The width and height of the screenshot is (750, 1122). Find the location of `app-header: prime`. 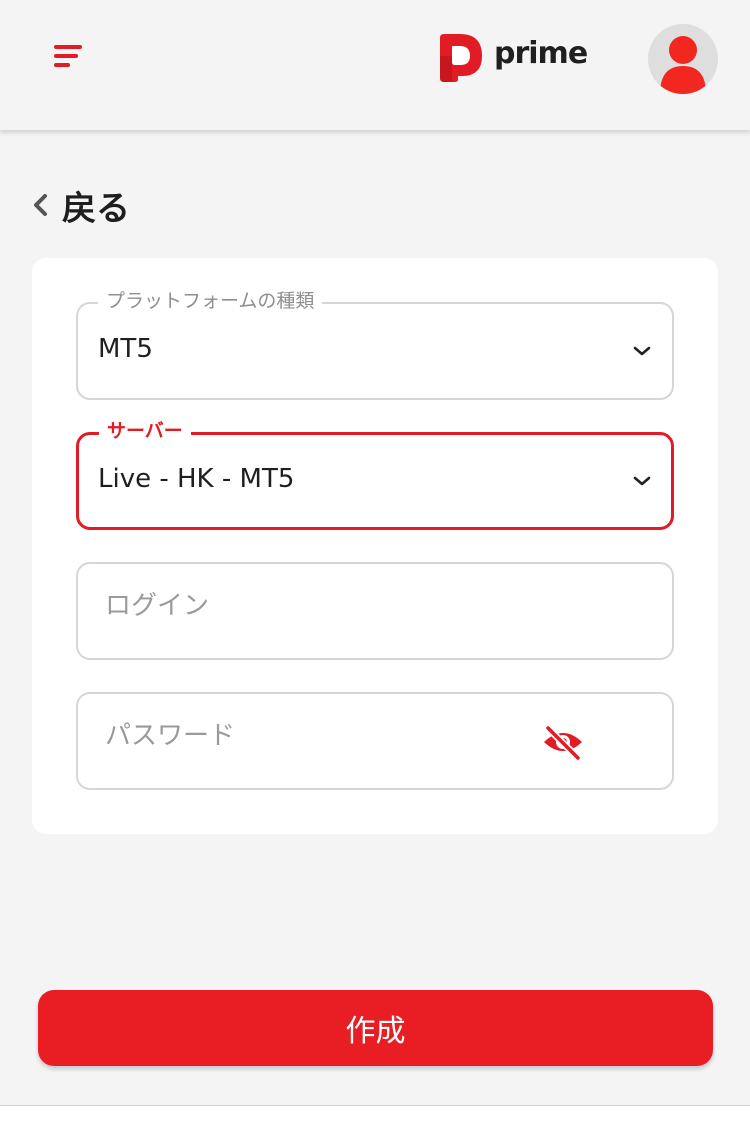

app-header: prime is located at coordinates (375, 65).